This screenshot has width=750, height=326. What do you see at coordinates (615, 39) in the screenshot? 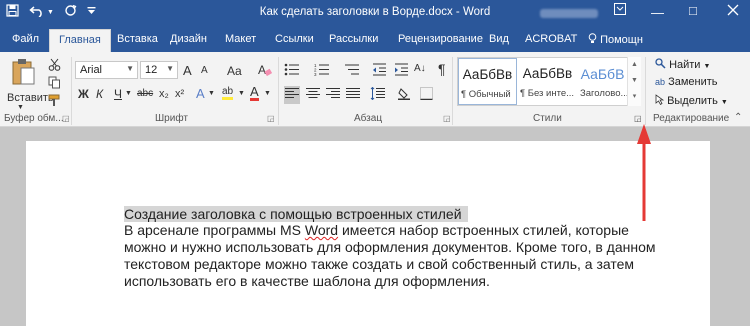
I see `tab-help: Помощн` at bounding box center [615, 39].